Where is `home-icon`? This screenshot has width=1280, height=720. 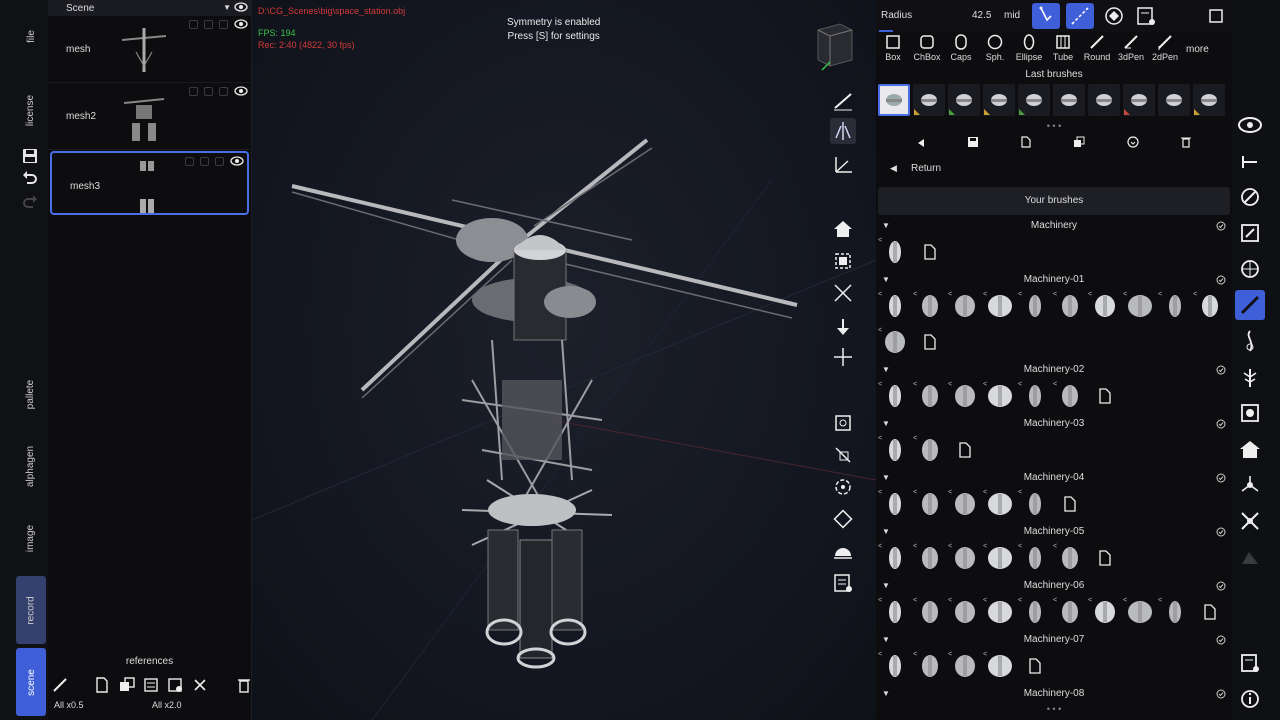 home-icon is located at coordinates (843, 229).